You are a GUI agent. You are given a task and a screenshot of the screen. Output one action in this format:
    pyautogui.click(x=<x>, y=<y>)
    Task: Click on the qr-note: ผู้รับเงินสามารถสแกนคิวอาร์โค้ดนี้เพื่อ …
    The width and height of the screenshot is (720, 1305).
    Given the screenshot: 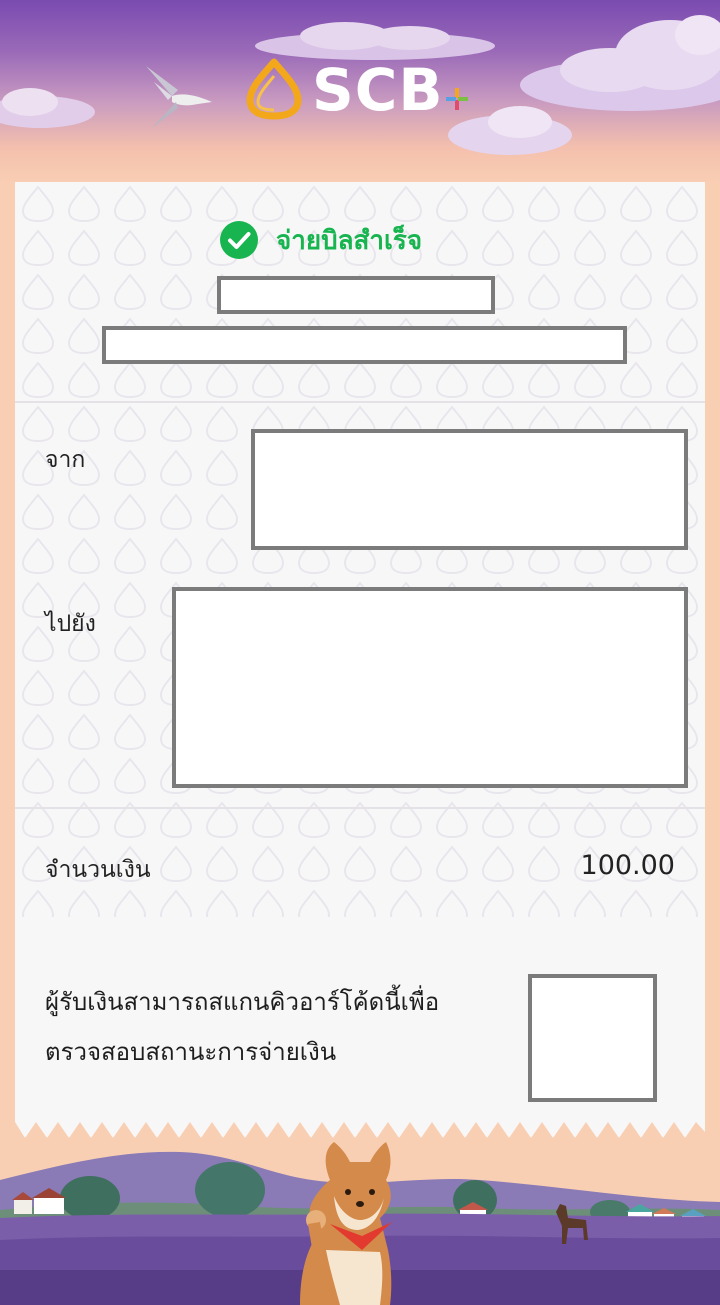 What is the action you would take?
    pyautogui.click(x=270, y=1027)
    